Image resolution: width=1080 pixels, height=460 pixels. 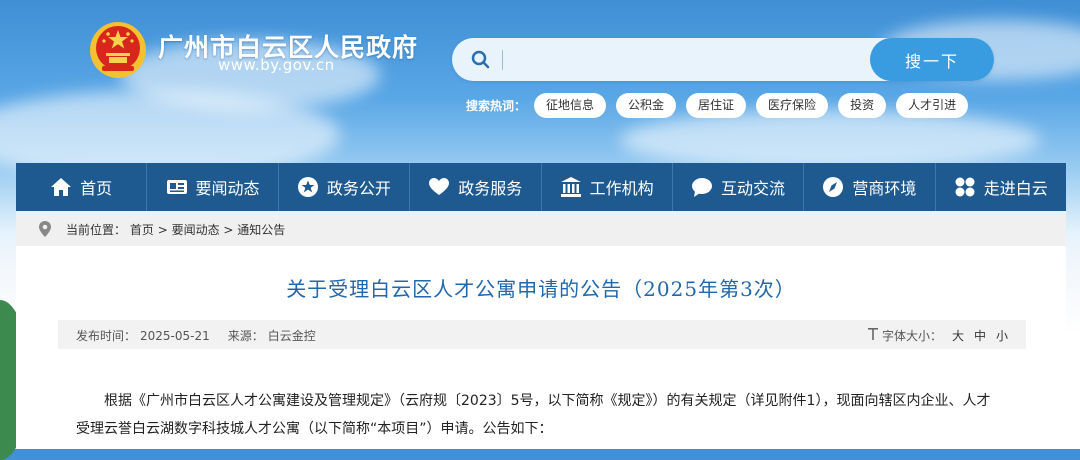 What do you see at coordinates (142, 230) in the screenshot?
I see `breadcrumb-link-home: 首页` at bounding box center [142, 230].